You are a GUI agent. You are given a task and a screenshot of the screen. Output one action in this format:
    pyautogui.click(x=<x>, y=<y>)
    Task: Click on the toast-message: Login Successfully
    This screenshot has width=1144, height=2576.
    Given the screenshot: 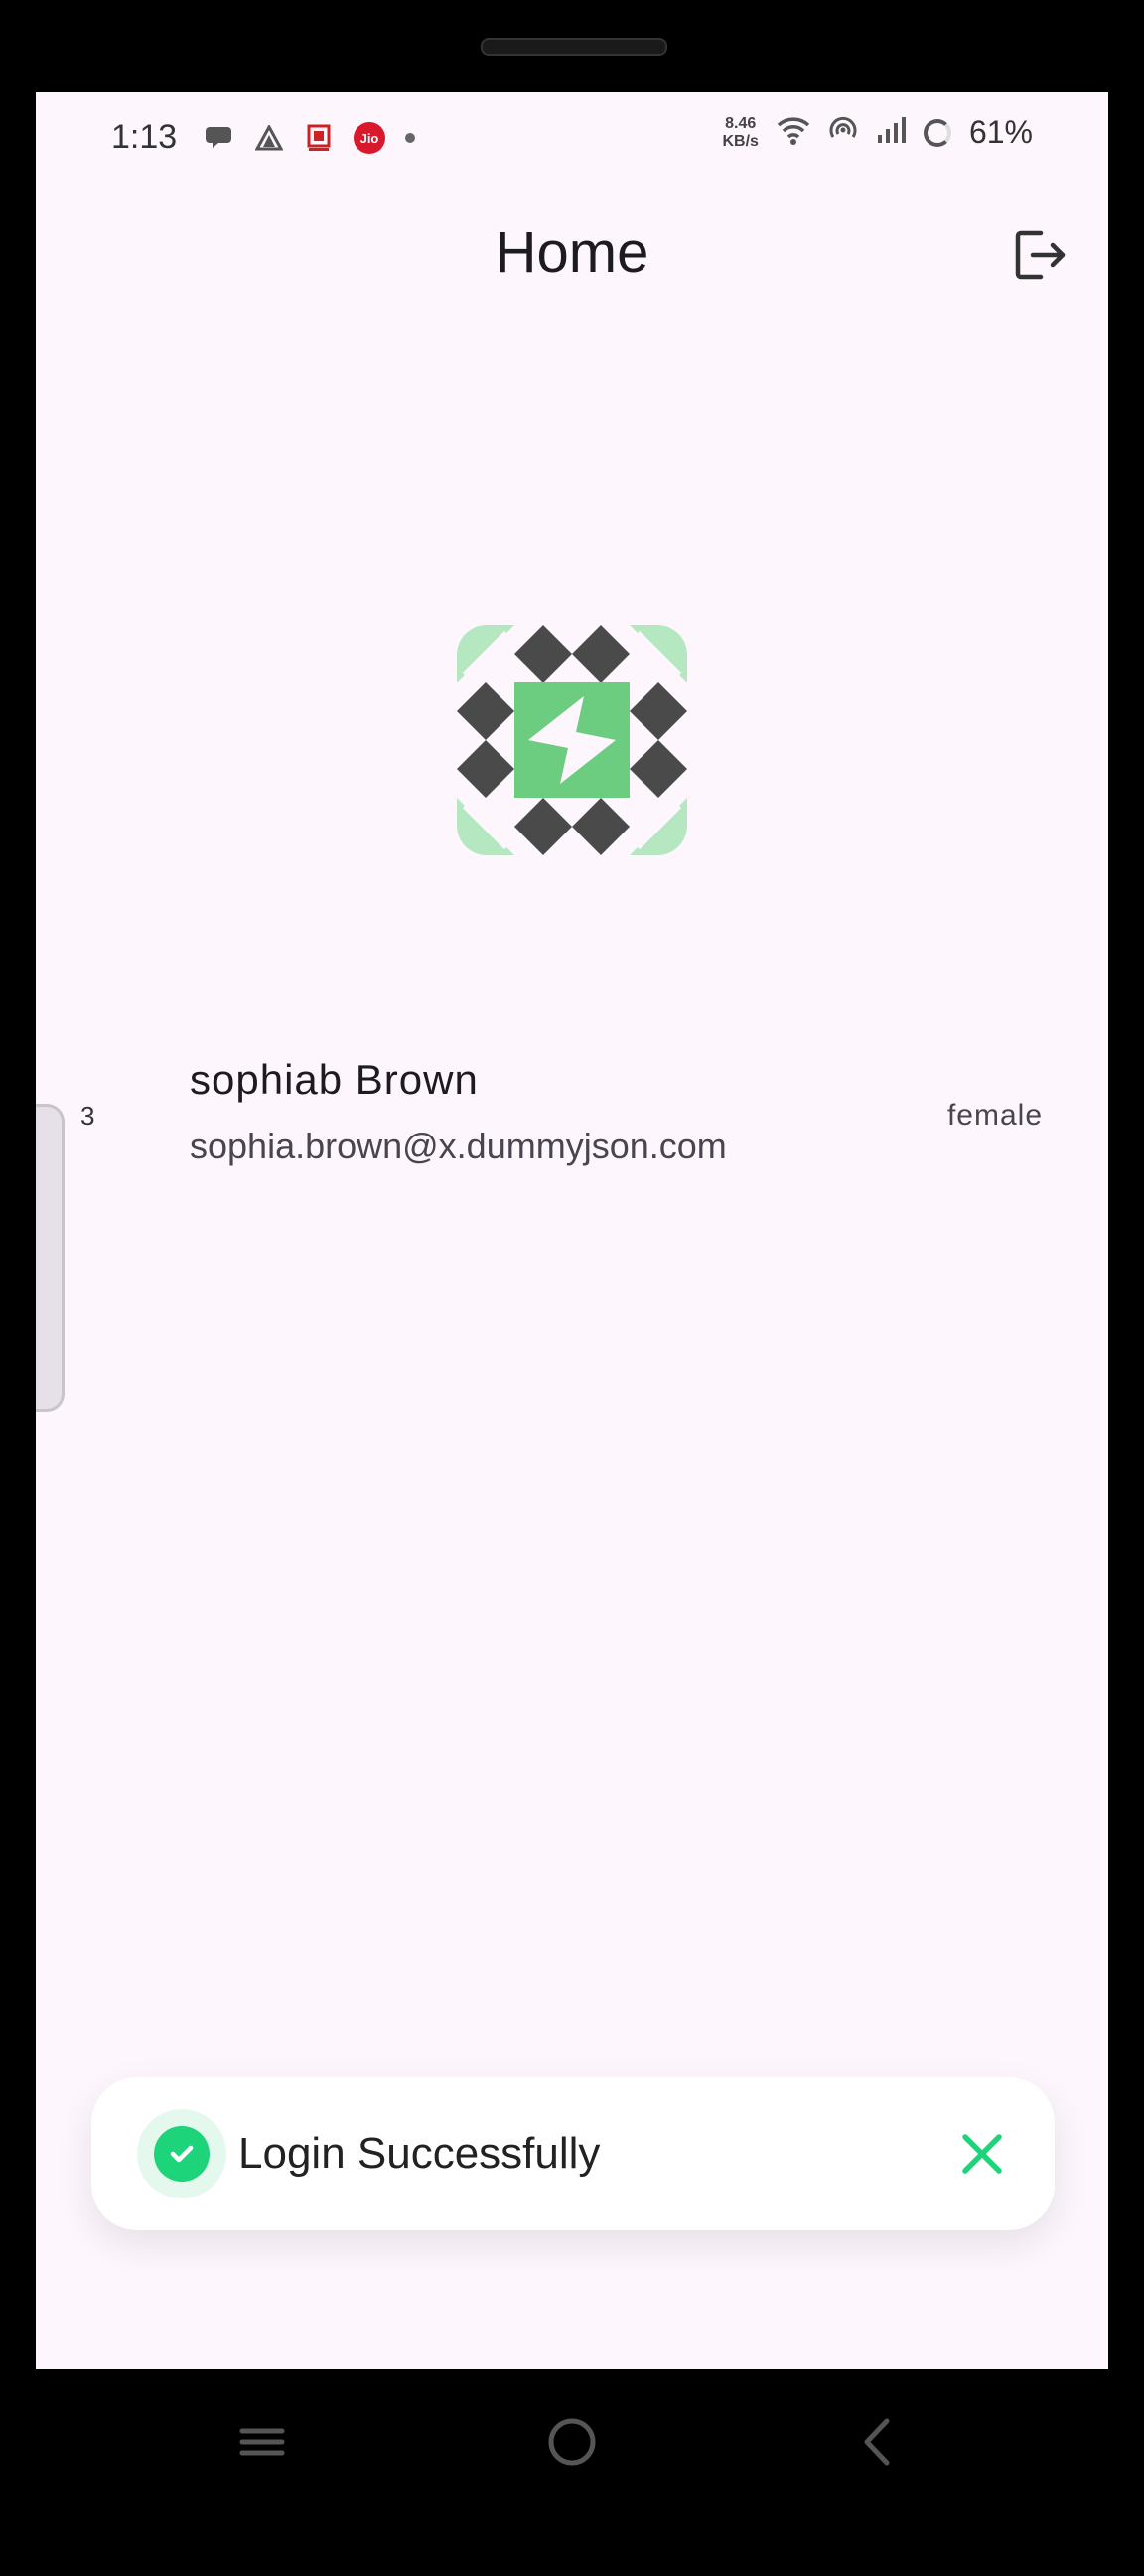 What is the action you would take?
    pyautogui.click(x=420, y=2153)
    